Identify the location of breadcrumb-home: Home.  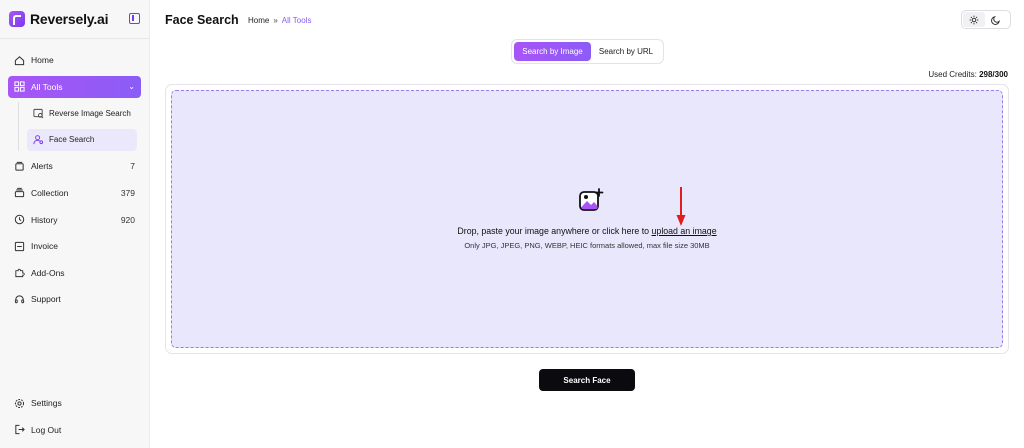
(258, 20).